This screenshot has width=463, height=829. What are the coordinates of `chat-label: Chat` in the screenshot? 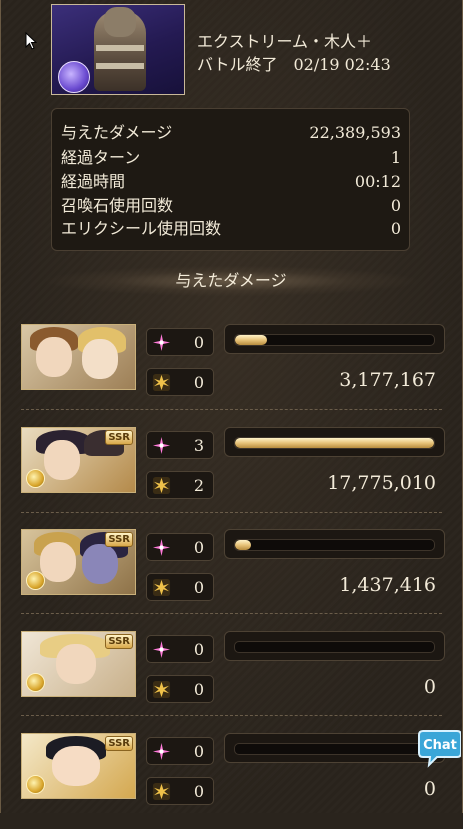 It's located at (440, 745).